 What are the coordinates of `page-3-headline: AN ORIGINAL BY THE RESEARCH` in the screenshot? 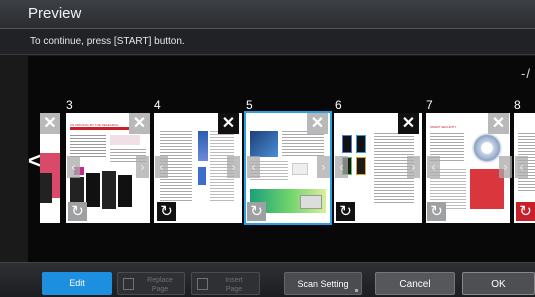 It's located at (94, 125).